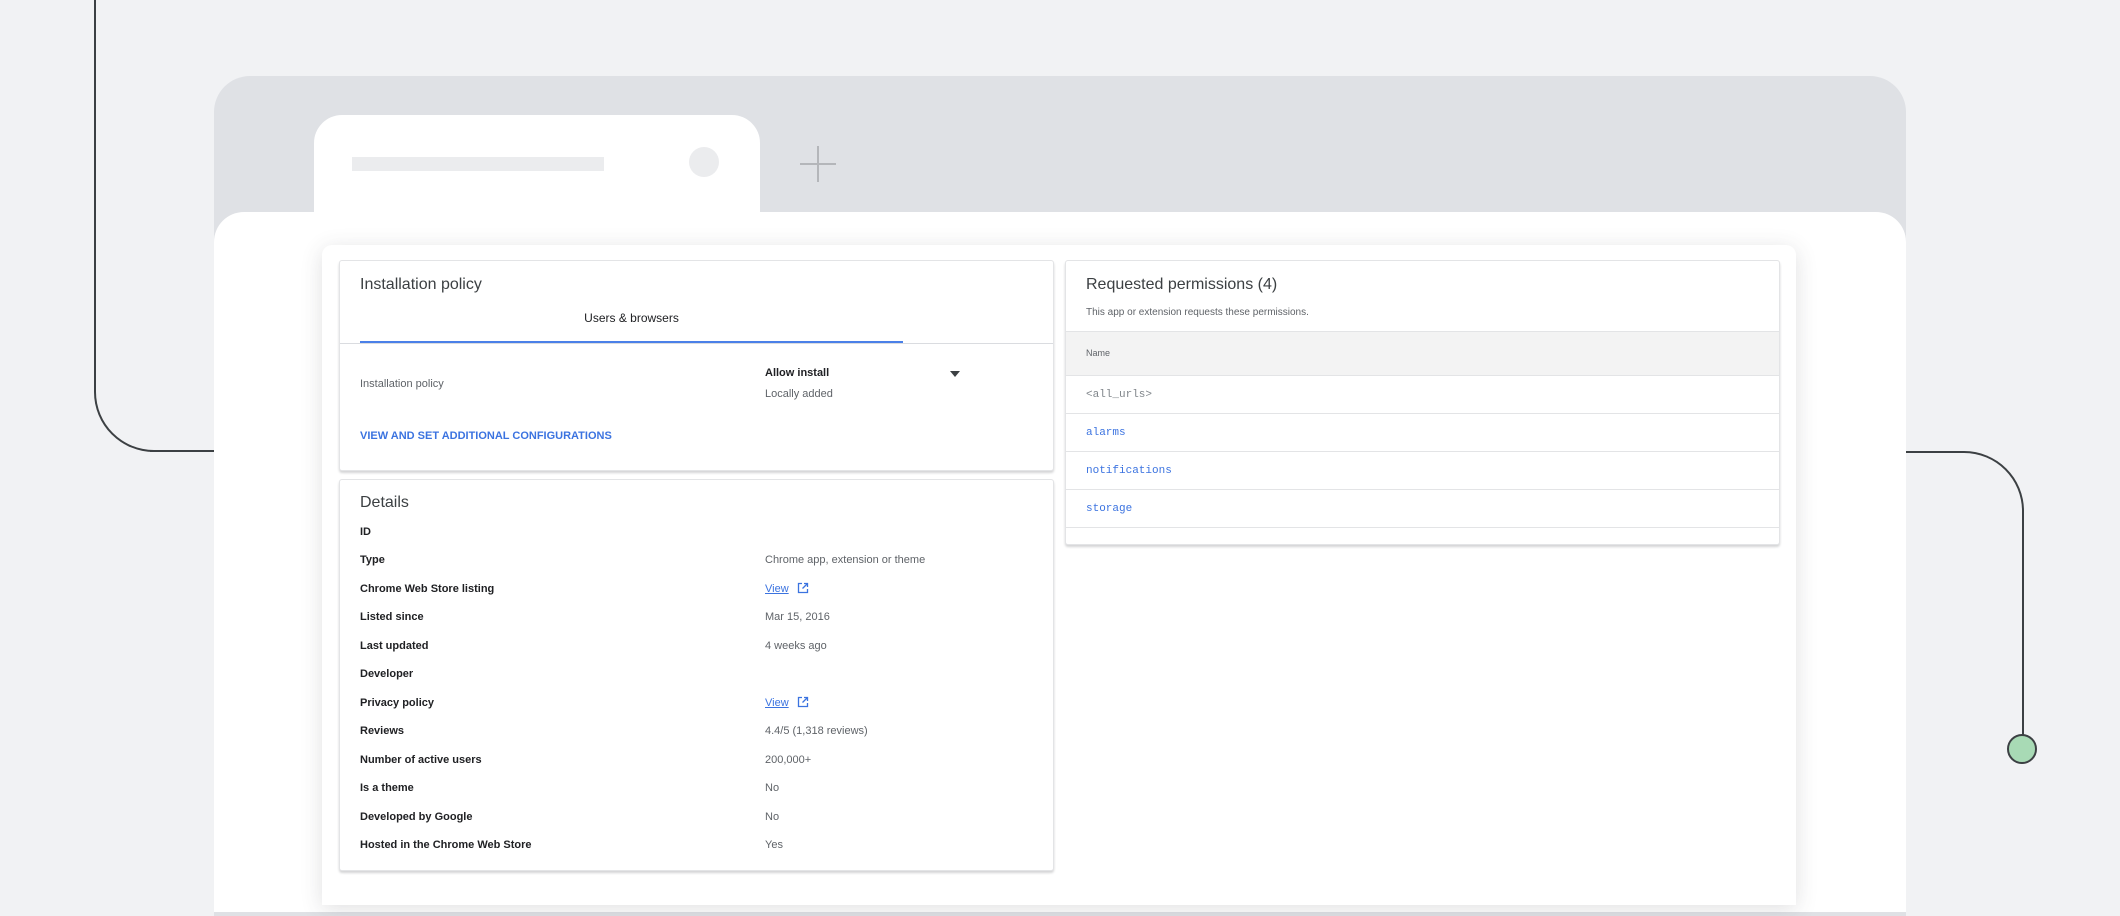  What do you see at coordinates (1182, 284) in the screenshot?
I see `requested-permissions-title: Requested permissions (4)` at bounding box center [1182, 284].